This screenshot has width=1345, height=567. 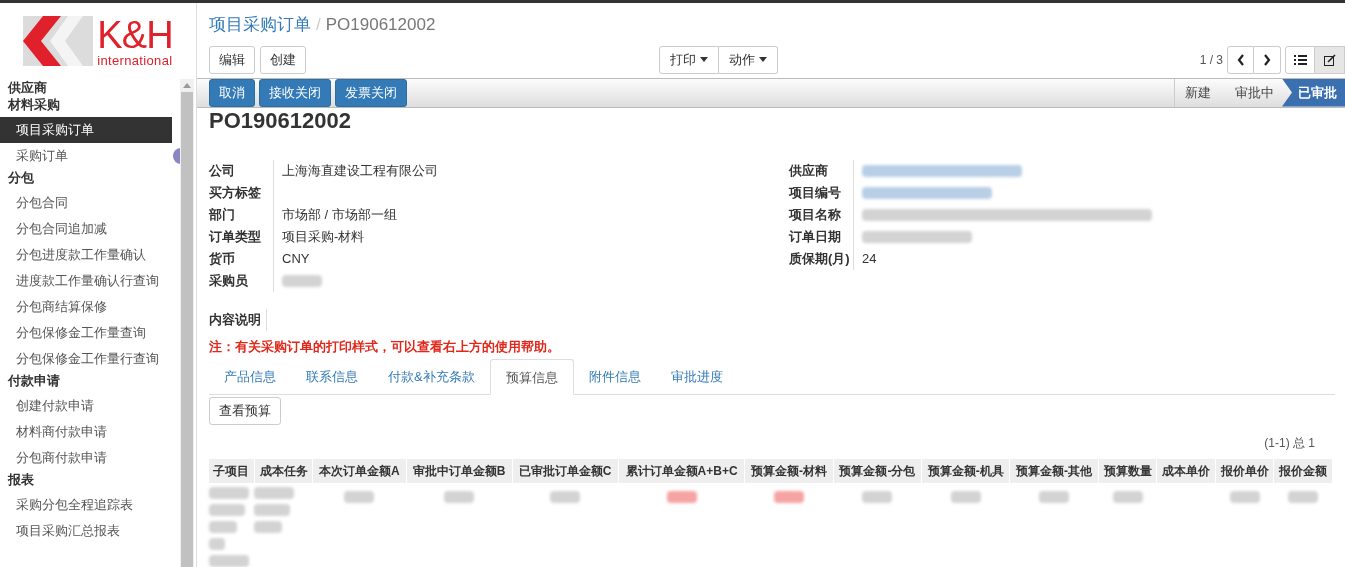 What do you see at coordinates (187, 323) in the screenshot?
I see `scrollbar` at bounding box center [187, 323].